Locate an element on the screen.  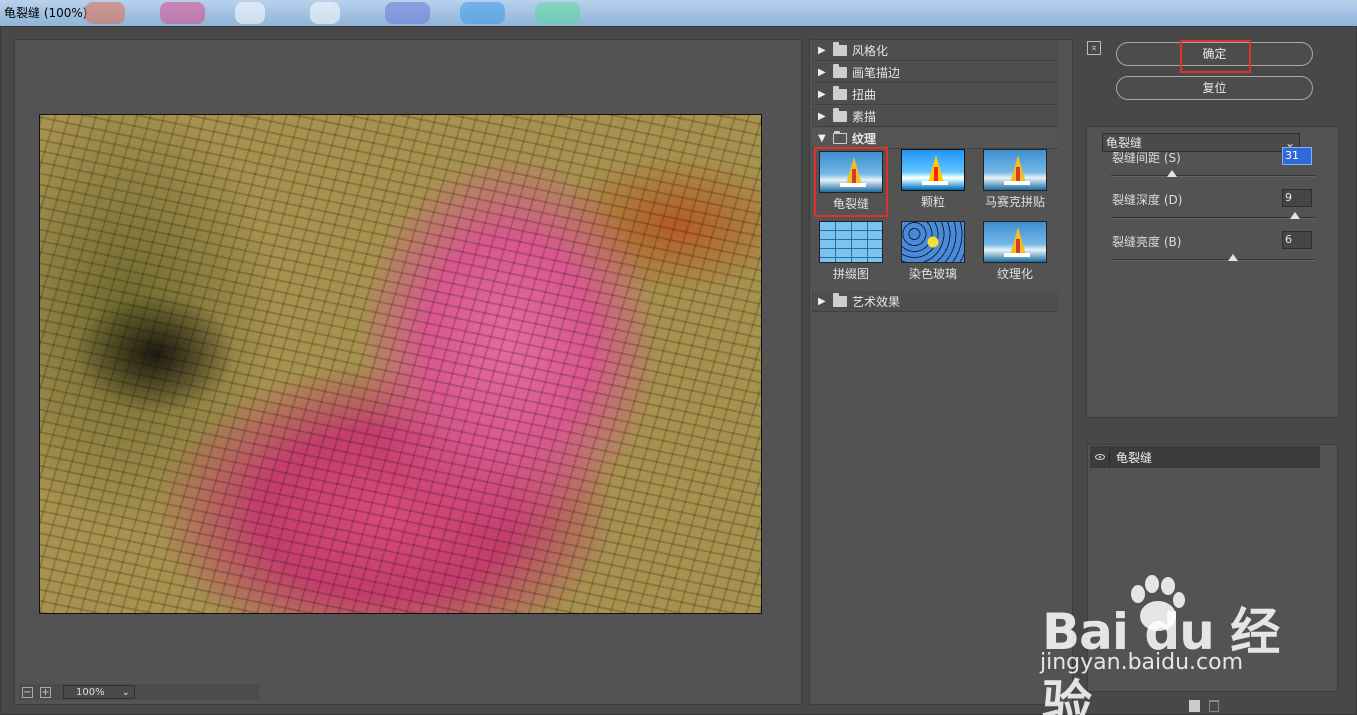
watermark-url: jingyan.baidu.com is located at coordinates (1142, 662).